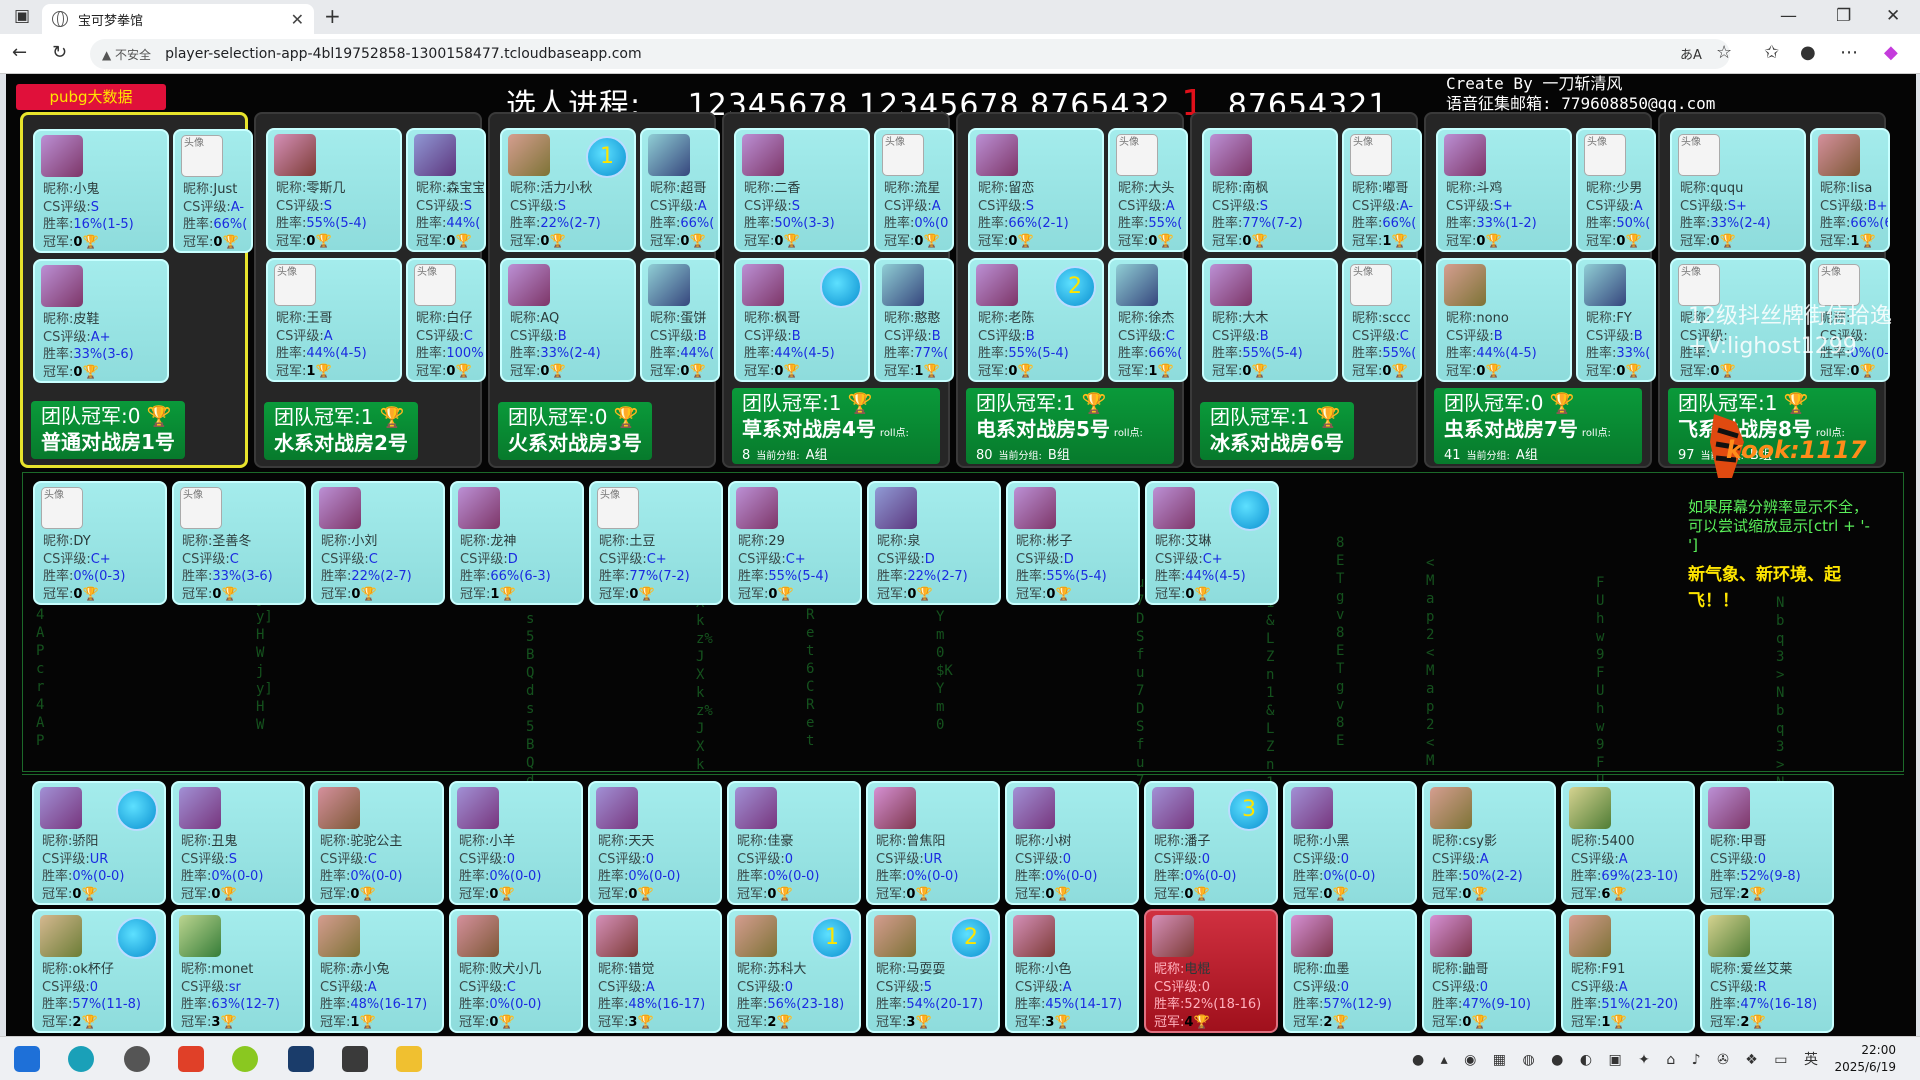  I want to click on player-card: 昵称:二香 CS评级:S 胜率:50%(3-3) 冠军:0🏆, so click(802, 190).